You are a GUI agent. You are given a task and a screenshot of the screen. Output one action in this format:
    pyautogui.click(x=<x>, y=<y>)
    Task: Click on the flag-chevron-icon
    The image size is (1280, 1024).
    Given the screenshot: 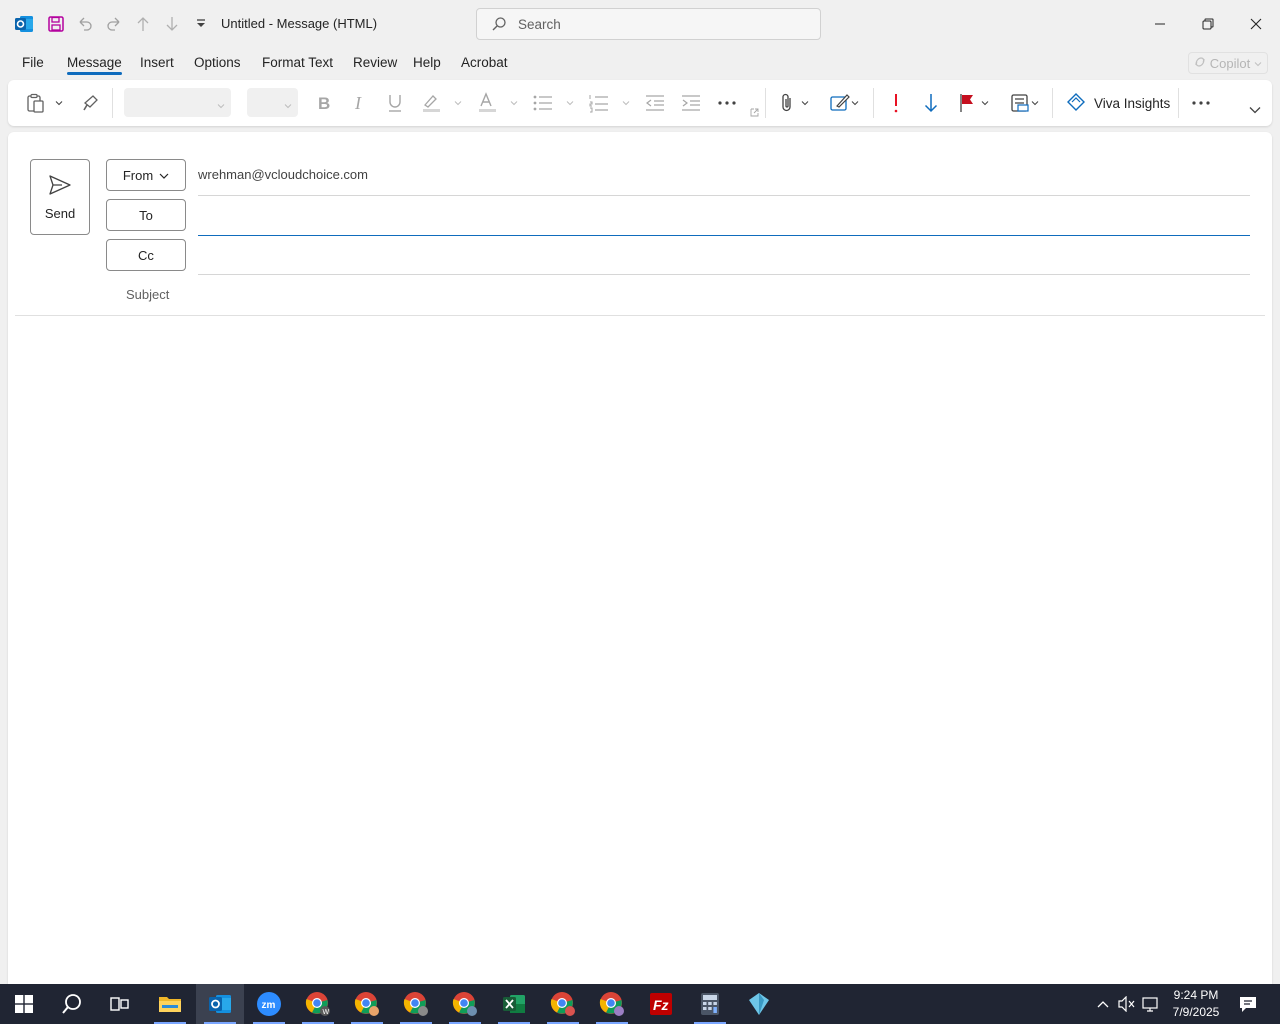 What is the action you would take?
    pyautogui.click(x=985, y=103)
    